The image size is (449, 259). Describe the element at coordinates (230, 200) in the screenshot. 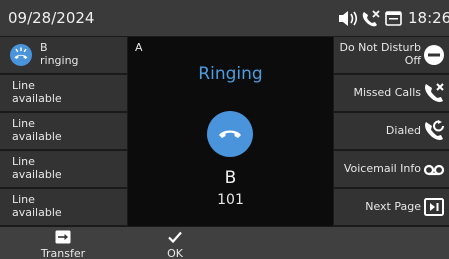

I see `caller-number: 101` at that location.